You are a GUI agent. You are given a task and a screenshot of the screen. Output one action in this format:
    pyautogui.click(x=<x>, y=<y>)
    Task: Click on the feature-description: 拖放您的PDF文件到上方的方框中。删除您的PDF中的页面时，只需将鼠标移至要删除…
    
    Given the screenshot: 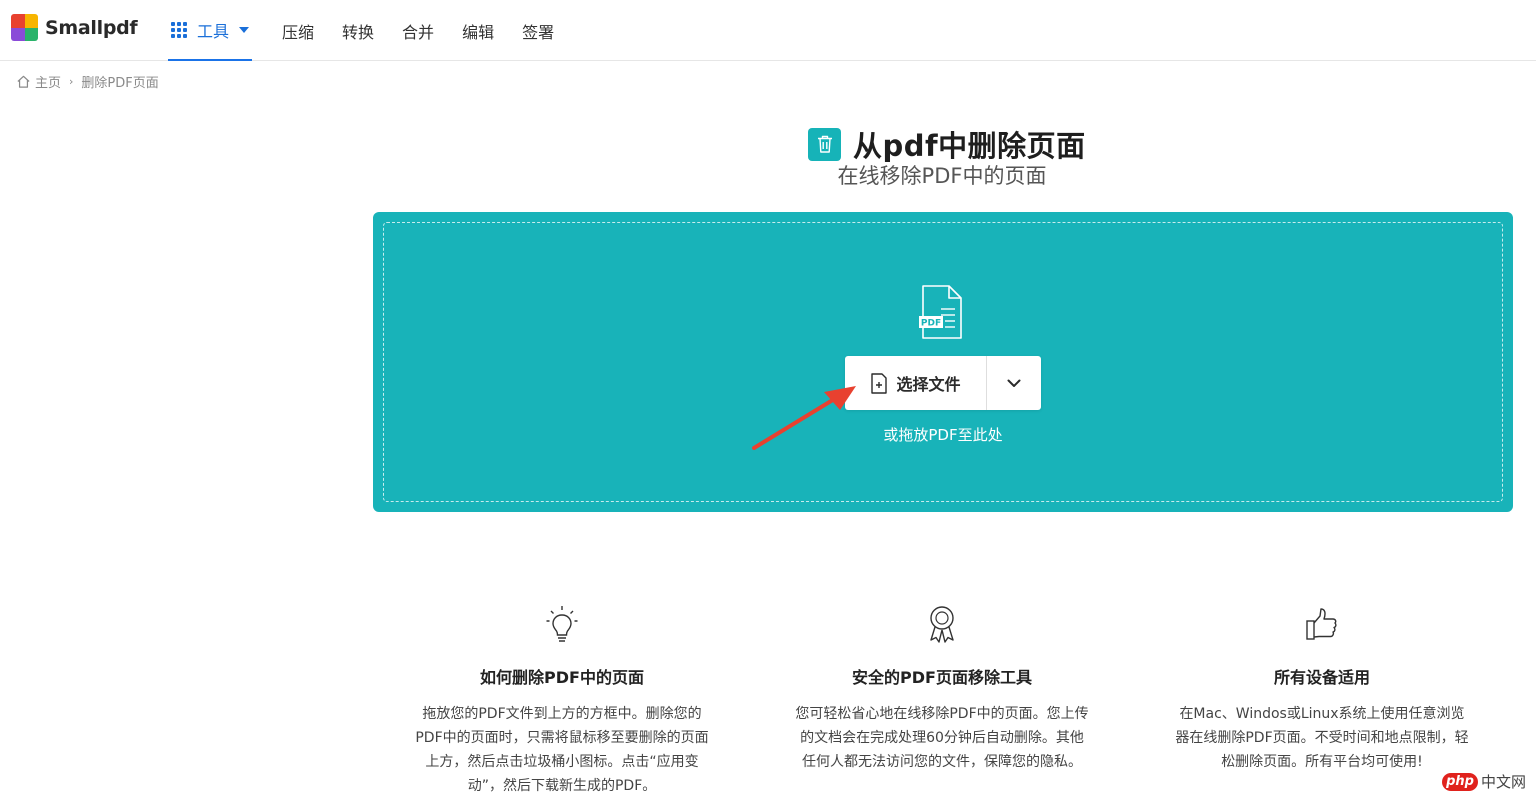 What is the action you would take?
    pyautogui.click(x=562, y=750)
    